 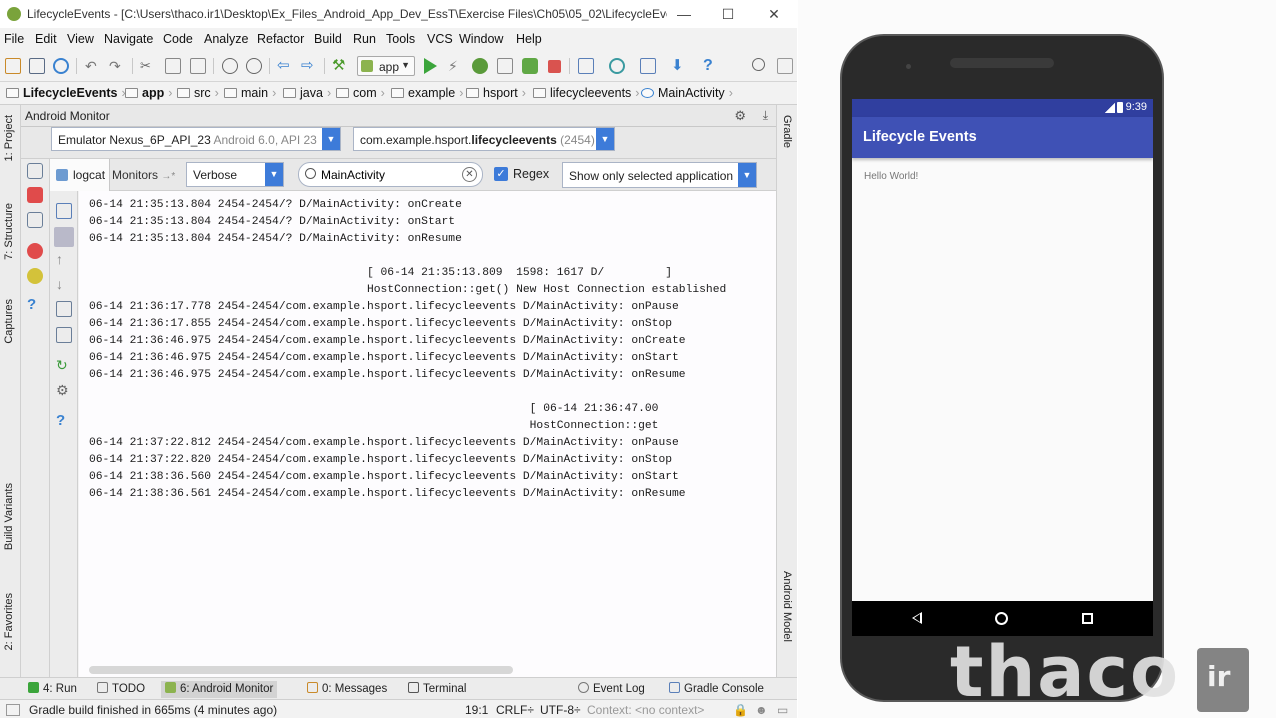 What do you see at coordinates (469, 174) in the screenshot?
I see `clear-search-icon: ✕` at bounding box center [469, 174].